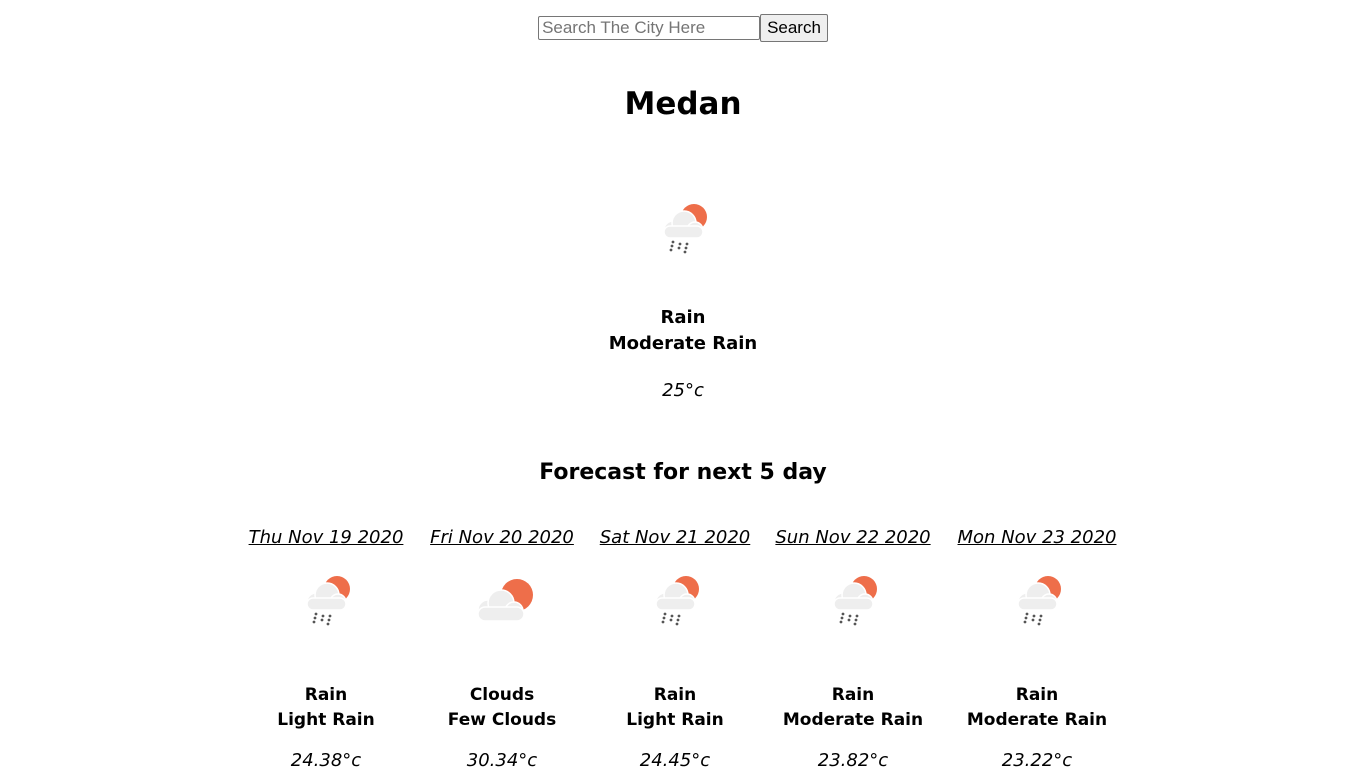  I want to click on forecast-day: Sat Nov 21 2020 Rain Light Rain 24.45°c, so click(675, 648).